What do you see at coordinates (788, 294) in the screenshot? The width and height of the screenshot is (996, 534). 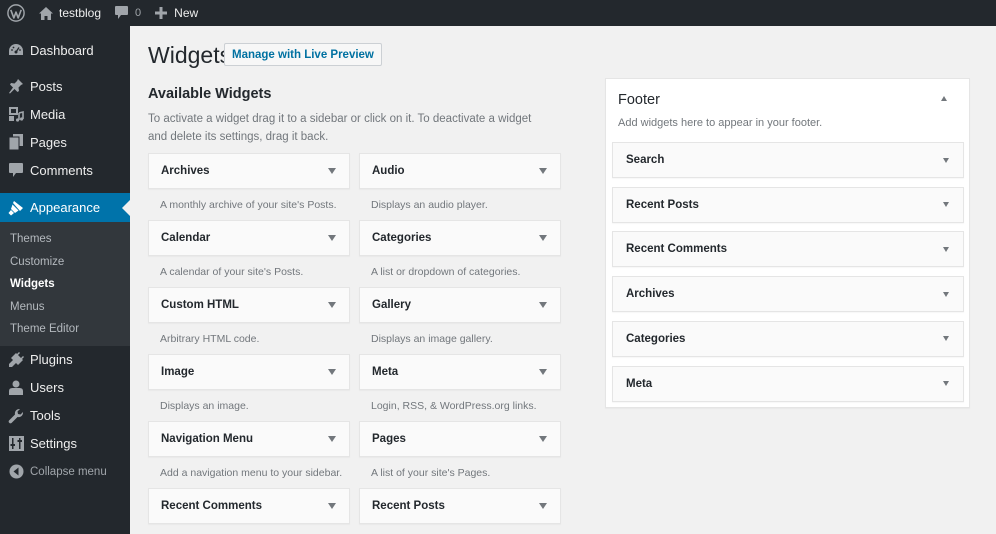 I see `footer-widget: Archives` at bounding box center [788, 294].